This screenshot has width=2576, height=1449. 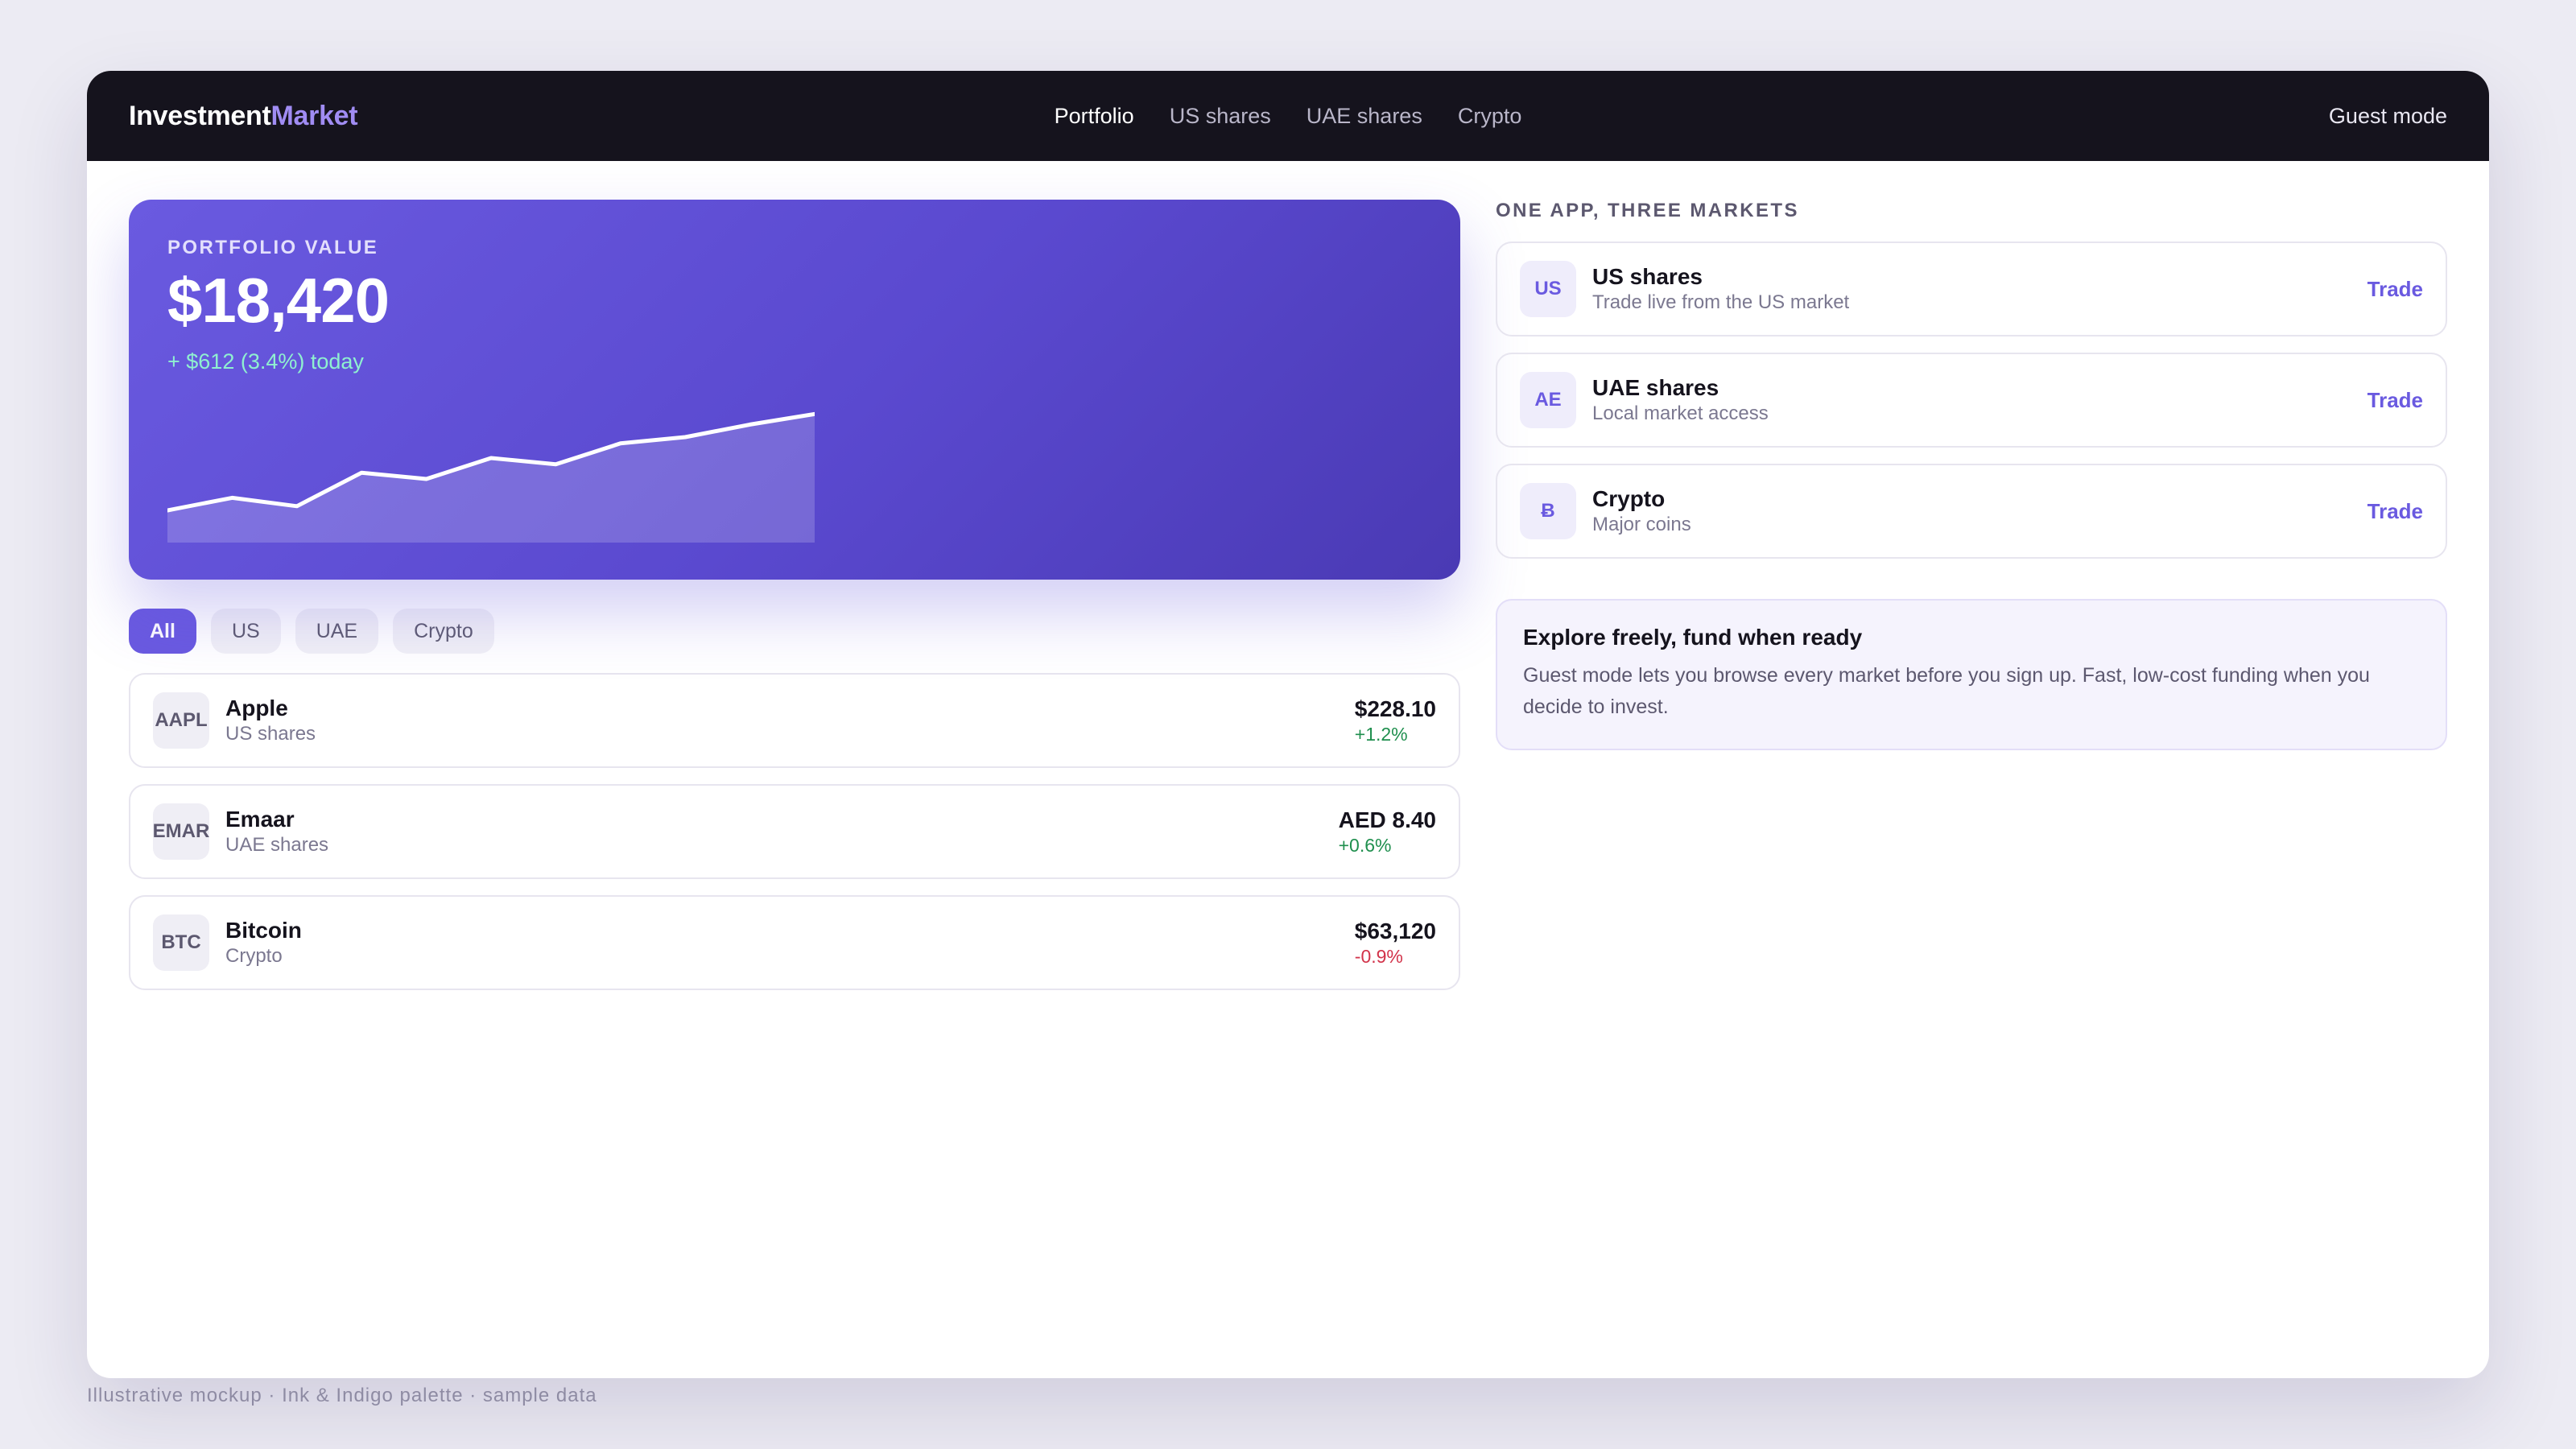 I want to click on market-name: US shares, so click(x=1647, y=276).